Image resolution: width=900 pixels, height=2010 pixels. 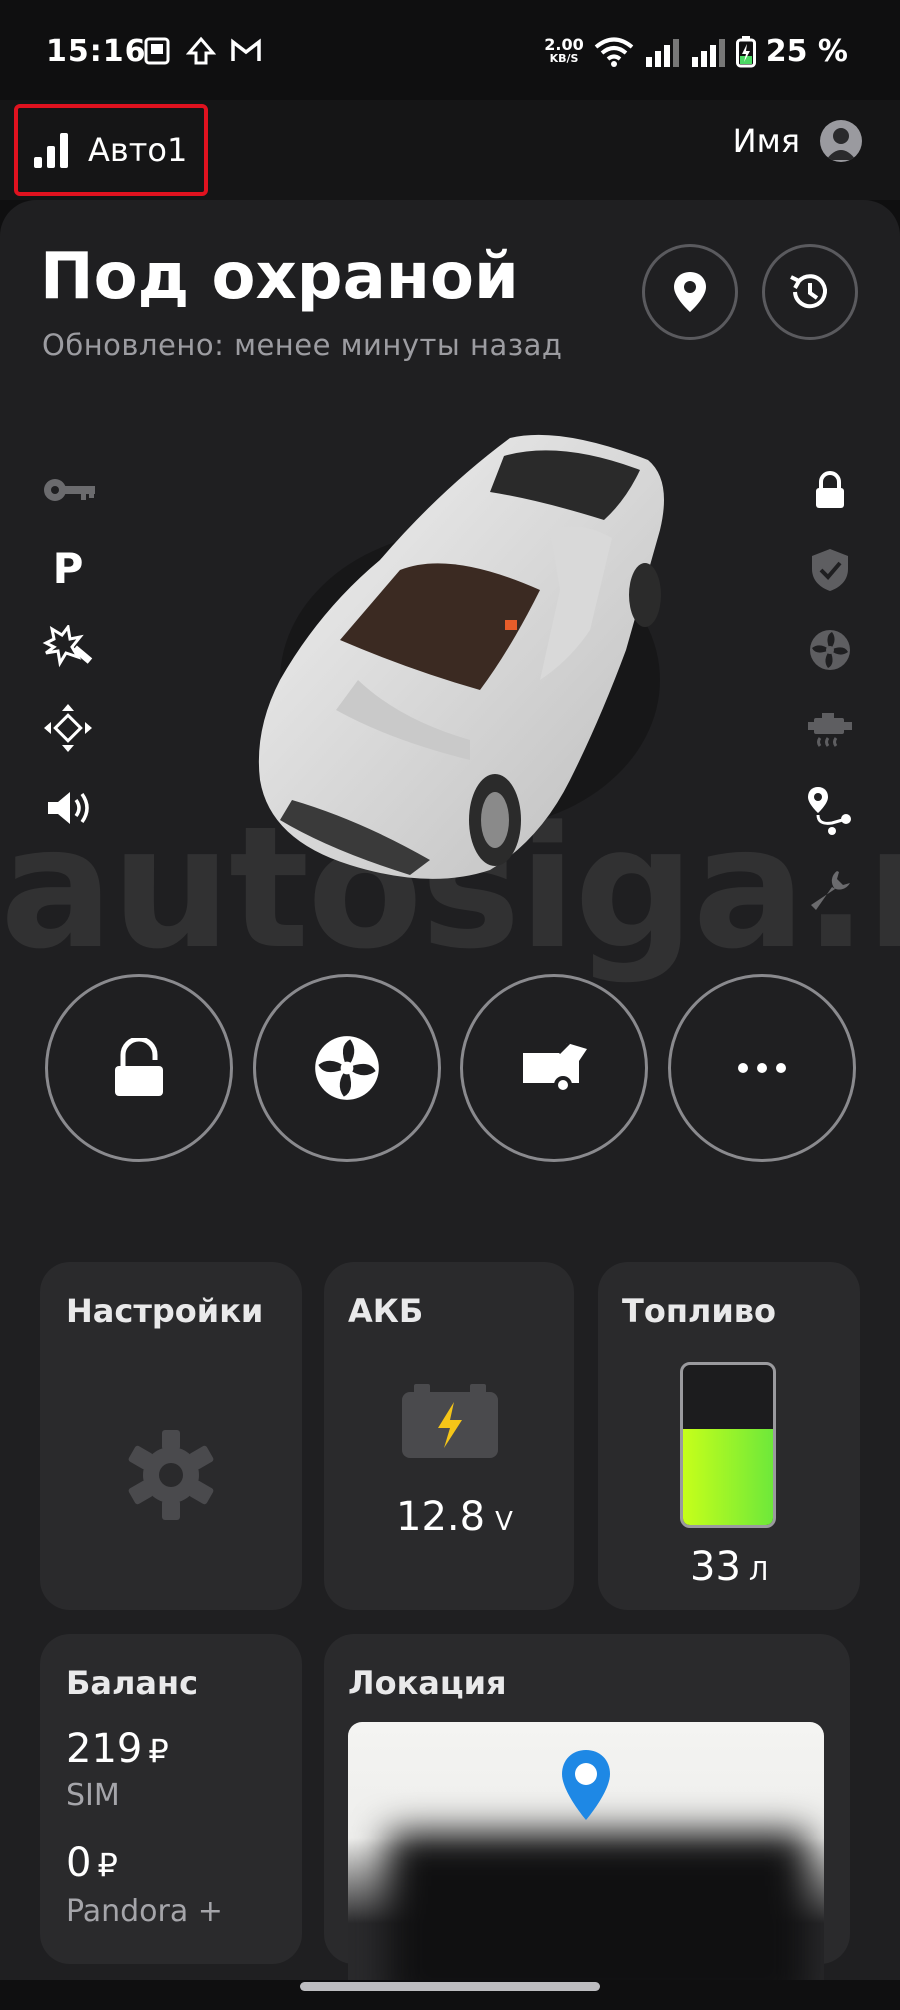 What do you see at coordinates (165, 1311) in the screenshot?
I see `settings-title: Настройки` at bounding box center [165, 1311].